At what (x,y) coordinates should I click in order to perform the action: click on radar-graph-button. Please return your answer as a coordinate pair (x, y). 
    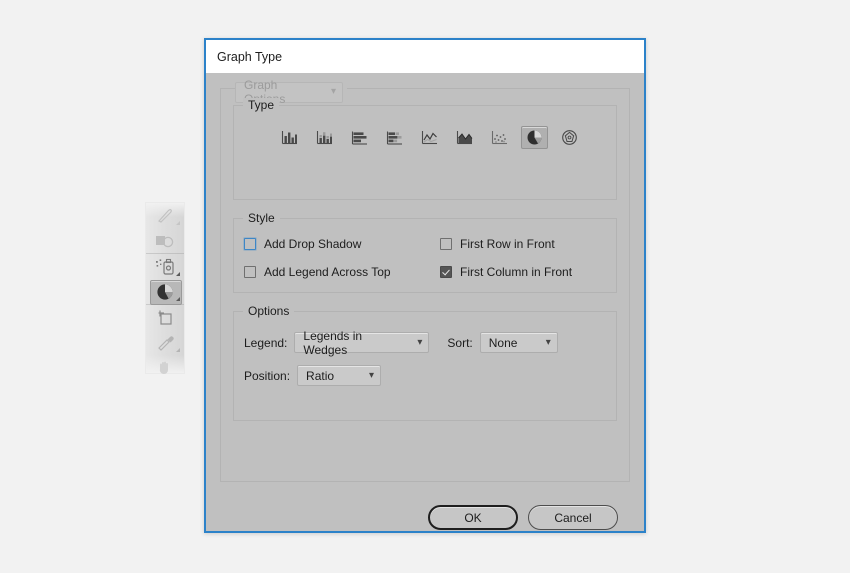
    Looking at the image, I should click on (569, 137).